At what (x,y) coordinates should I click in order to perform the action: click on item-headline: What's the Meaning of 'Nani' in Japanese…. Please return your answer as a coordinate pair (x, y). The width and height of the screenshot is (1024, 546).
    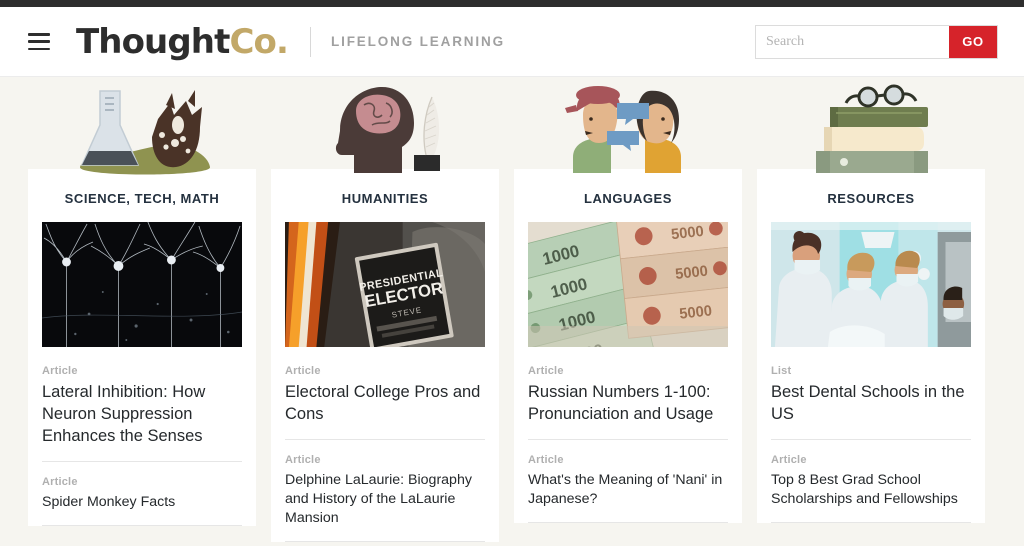
    Looking at the image, I should click on (625, 489).